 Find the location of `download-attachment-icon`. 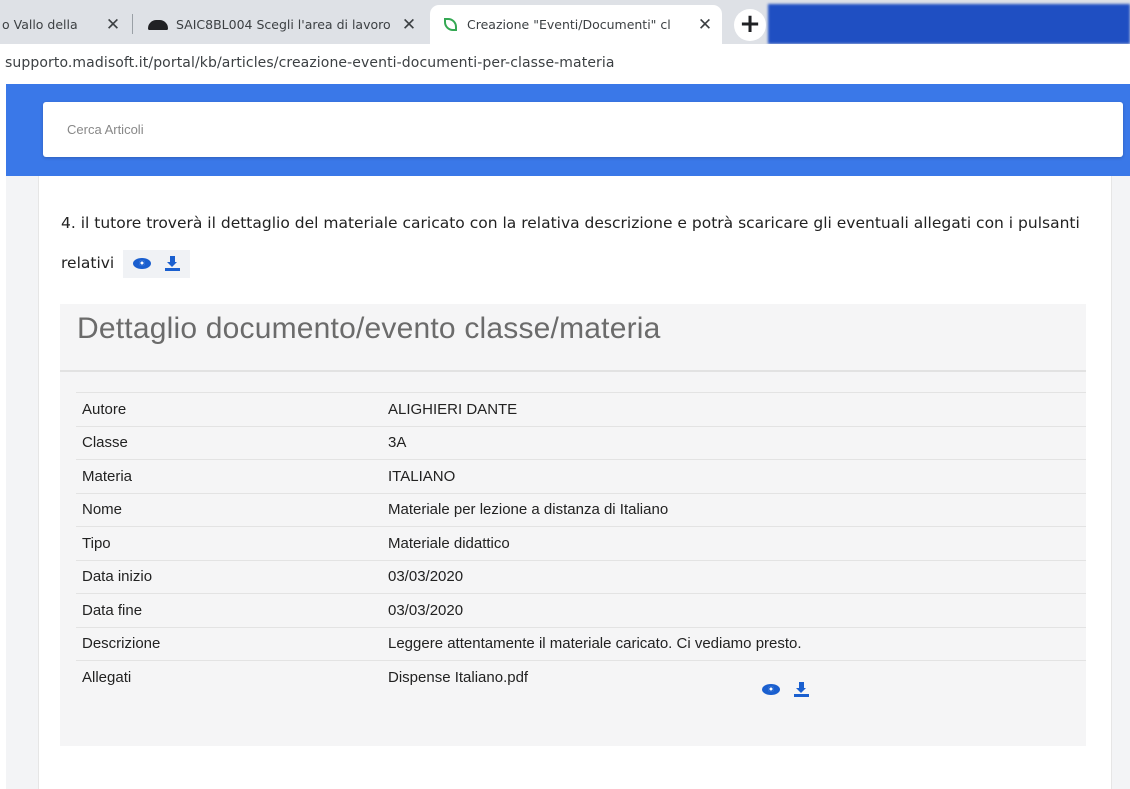

download-attachment-icon is located at coordinates (801, 689).